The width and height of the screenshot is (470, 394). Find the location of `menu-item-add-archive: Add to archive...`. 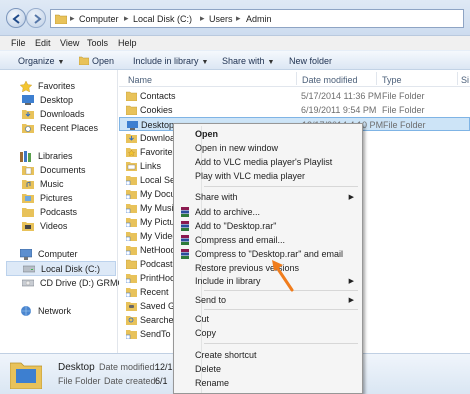

menu-item-add-archive: Add to archive... is located at coordinates (268, 212).